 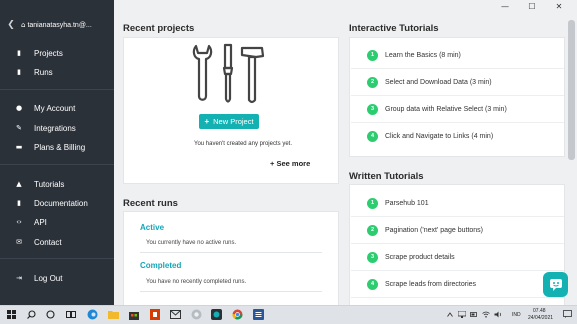 I want to click on sidebar-item-plans-billing: ▬ Plans & Billing, so click(x=57, y=147).